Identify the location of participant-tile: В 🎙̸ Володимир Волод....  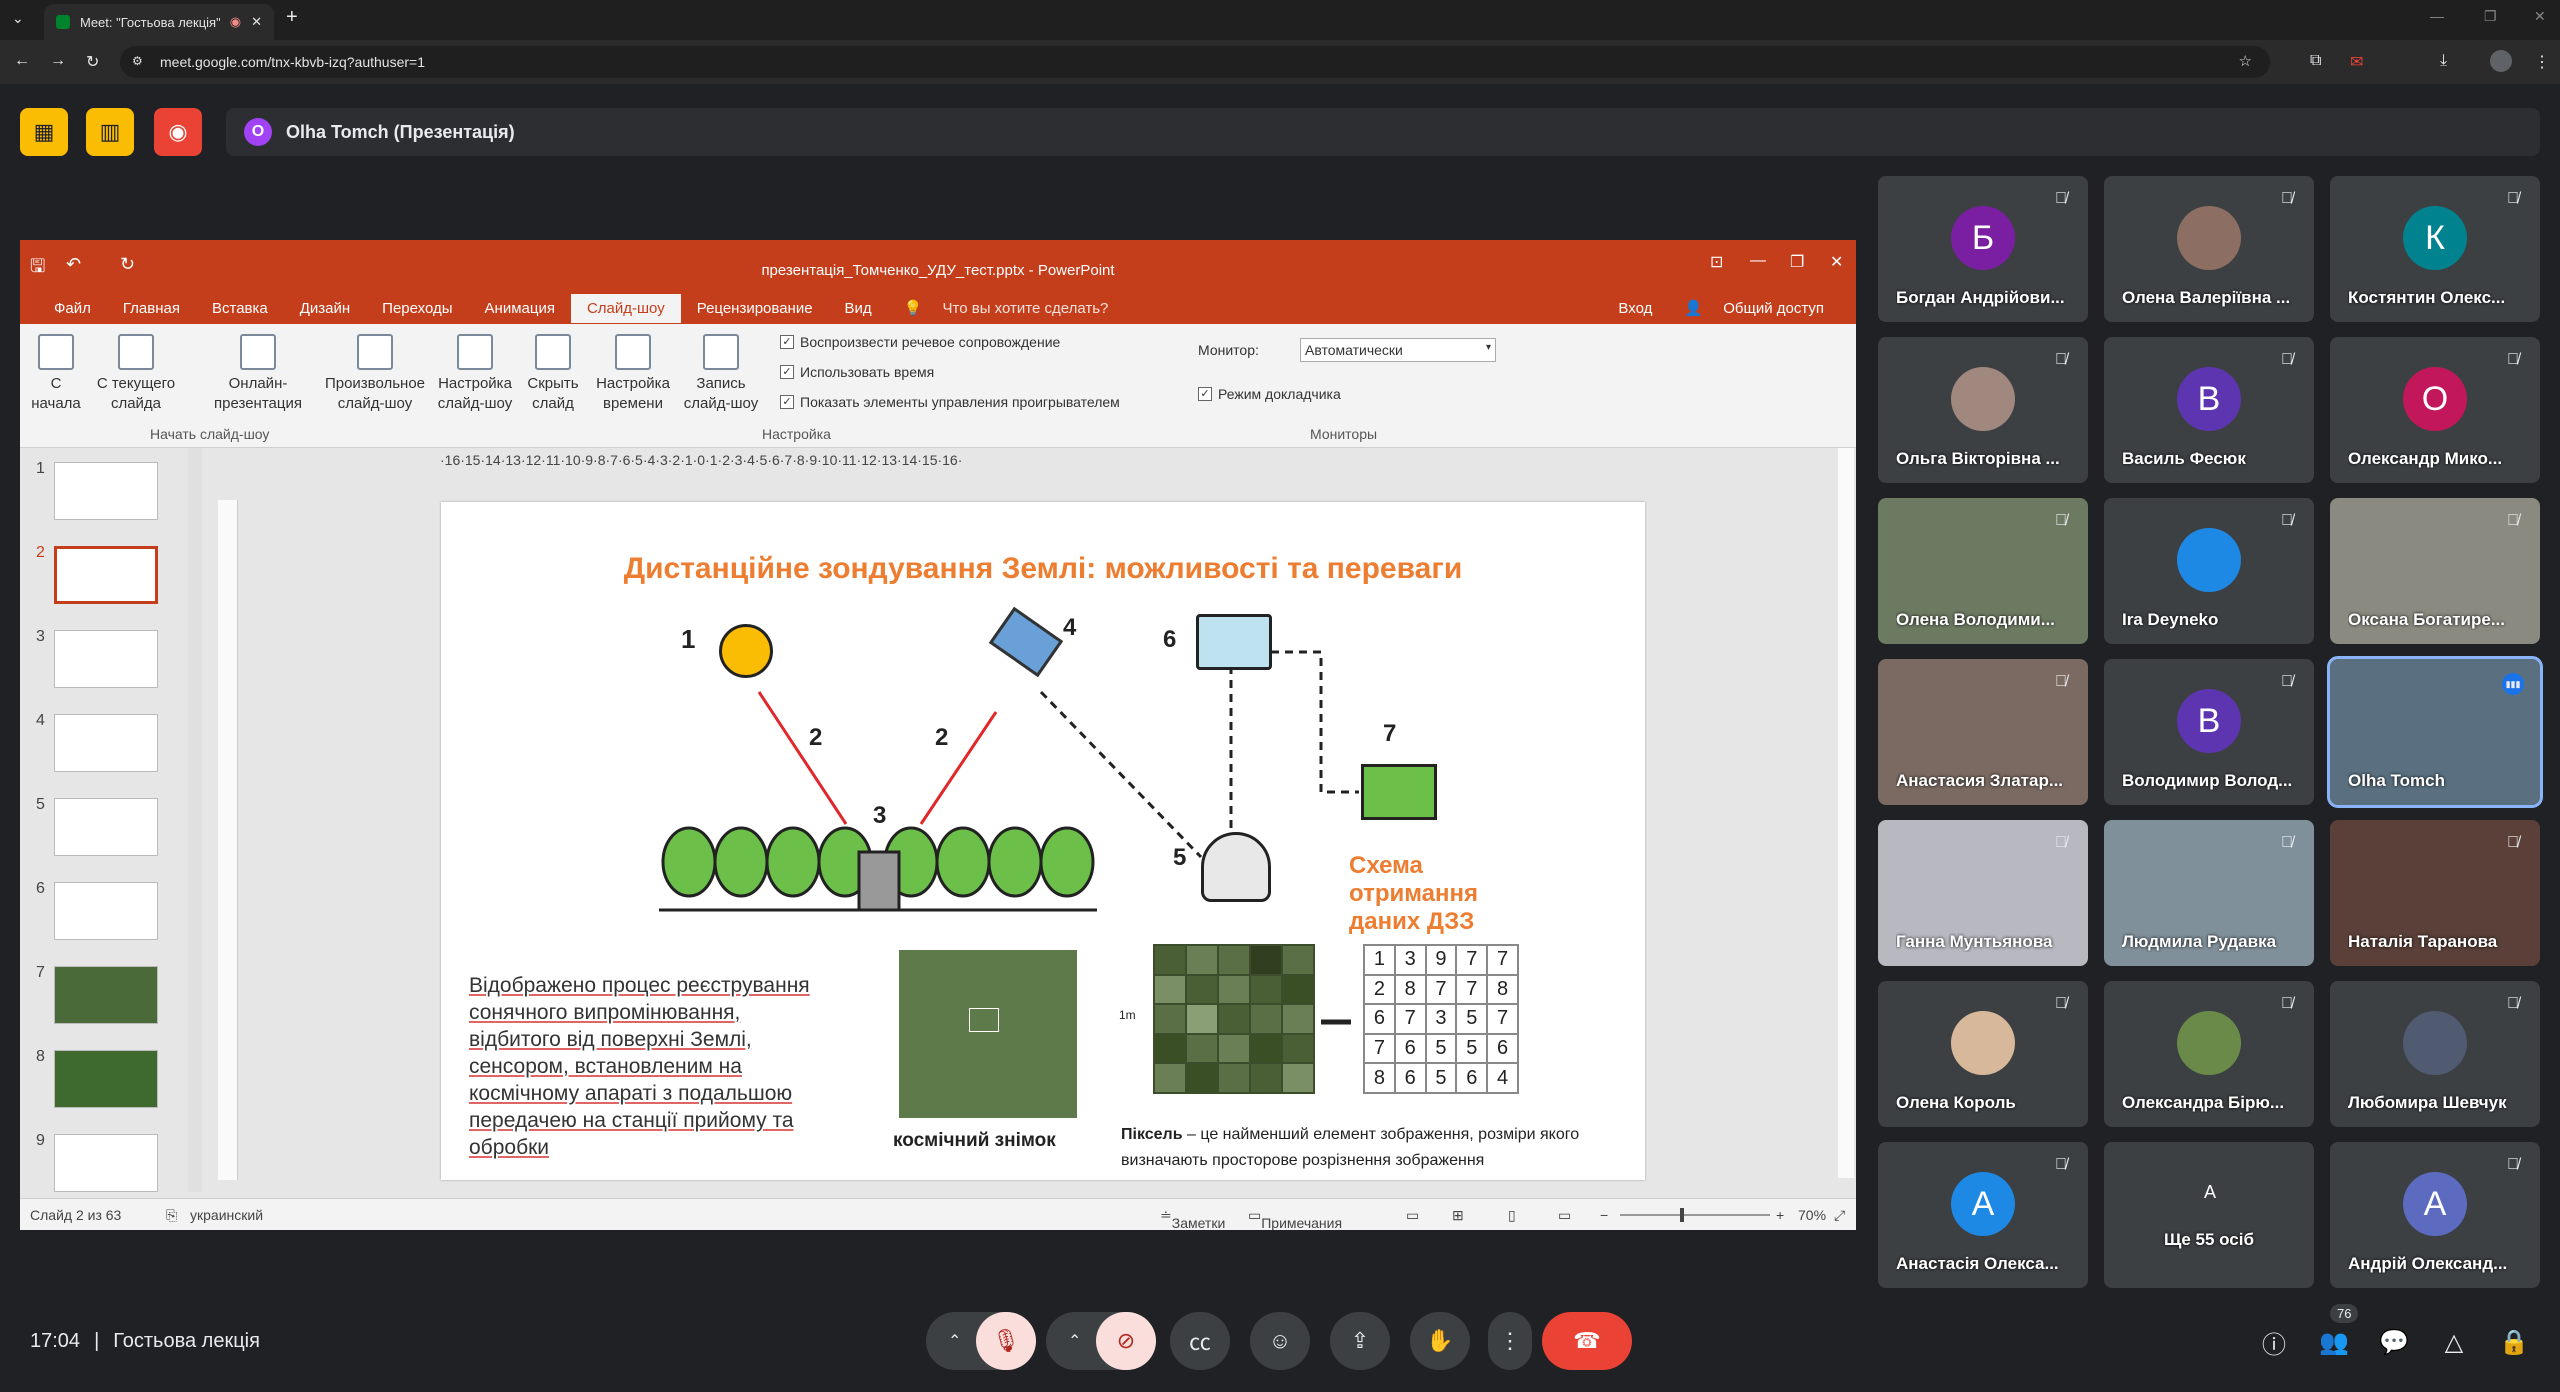
(2209, 732).